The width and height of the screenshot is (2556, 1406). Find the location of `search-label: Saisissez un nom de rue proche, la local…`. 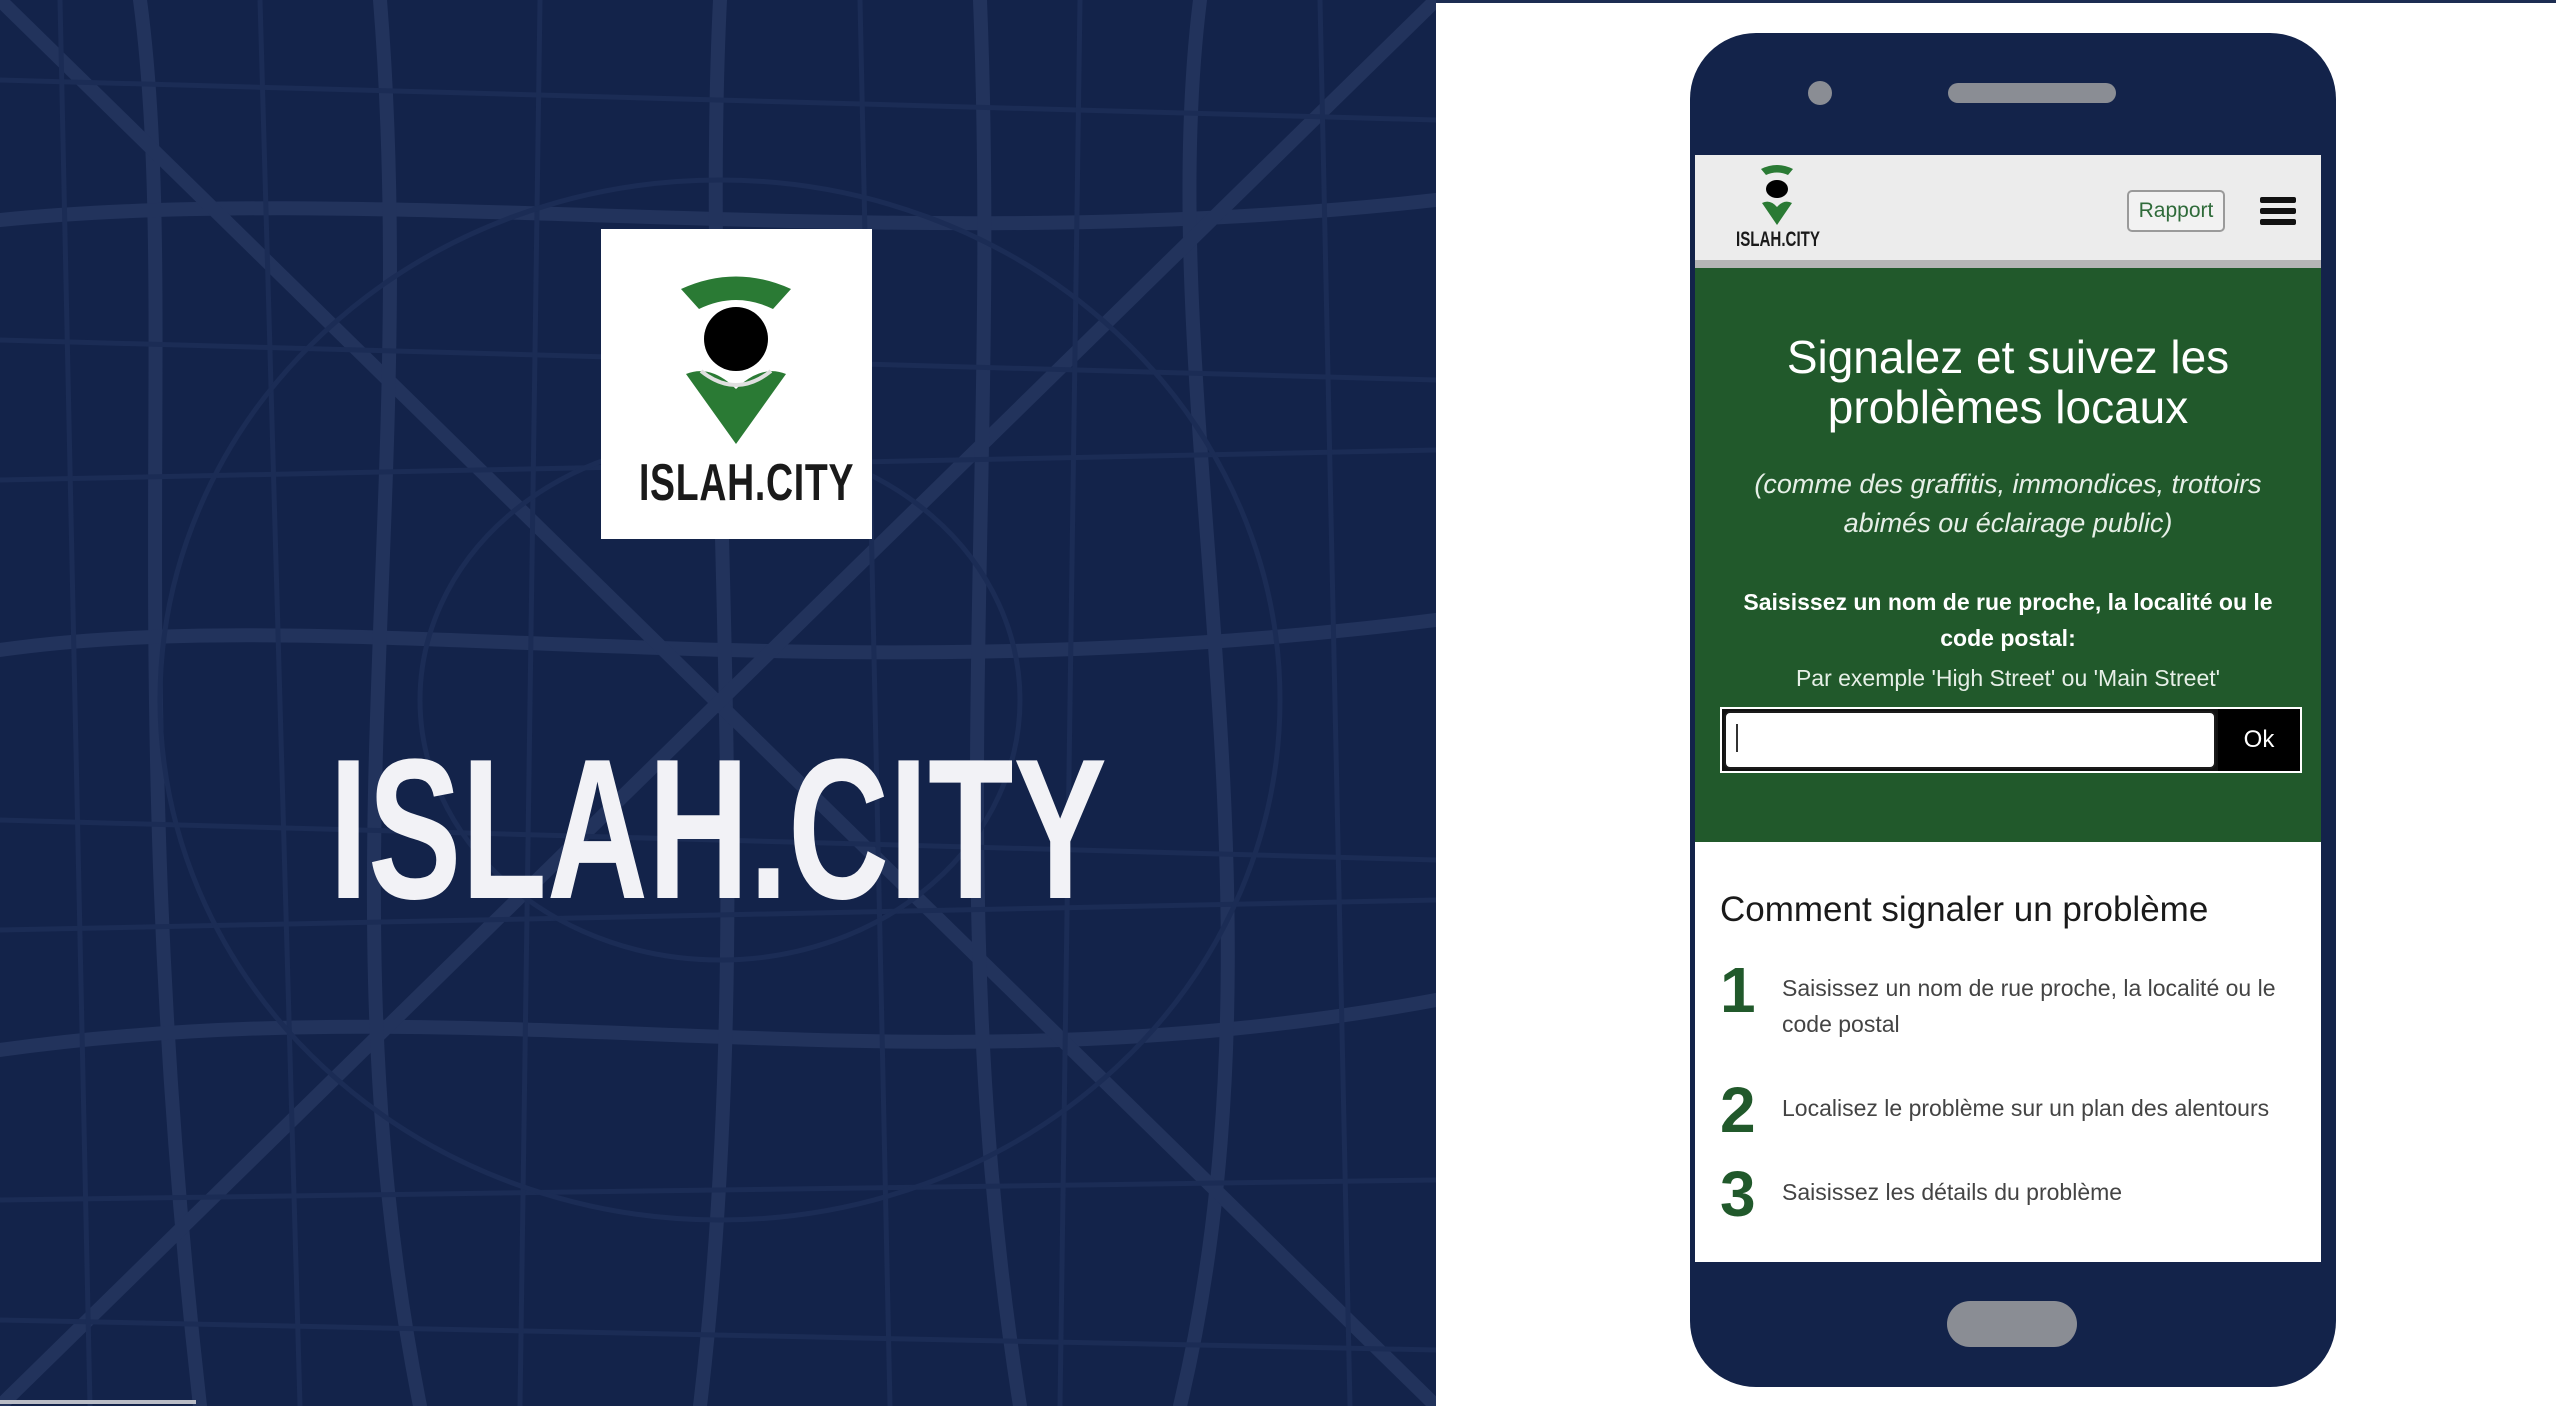

search-label: Saisissez un nom de rue proche, la local… is located at coordinates (2008, 620).